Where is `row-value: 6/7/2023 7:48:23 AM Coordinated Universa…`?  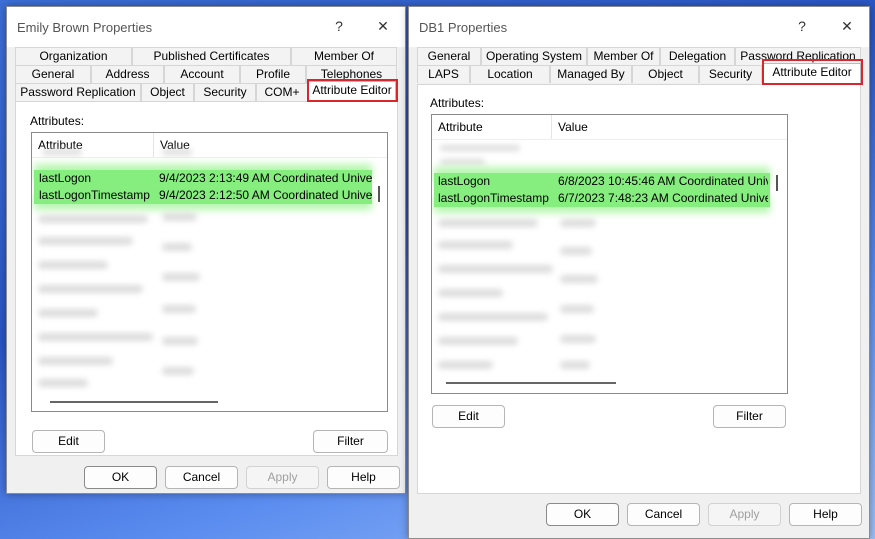 row-value: 6/7/2023 7:48:23 AM Coordinated Universa… is located at coordinates (663, 198).